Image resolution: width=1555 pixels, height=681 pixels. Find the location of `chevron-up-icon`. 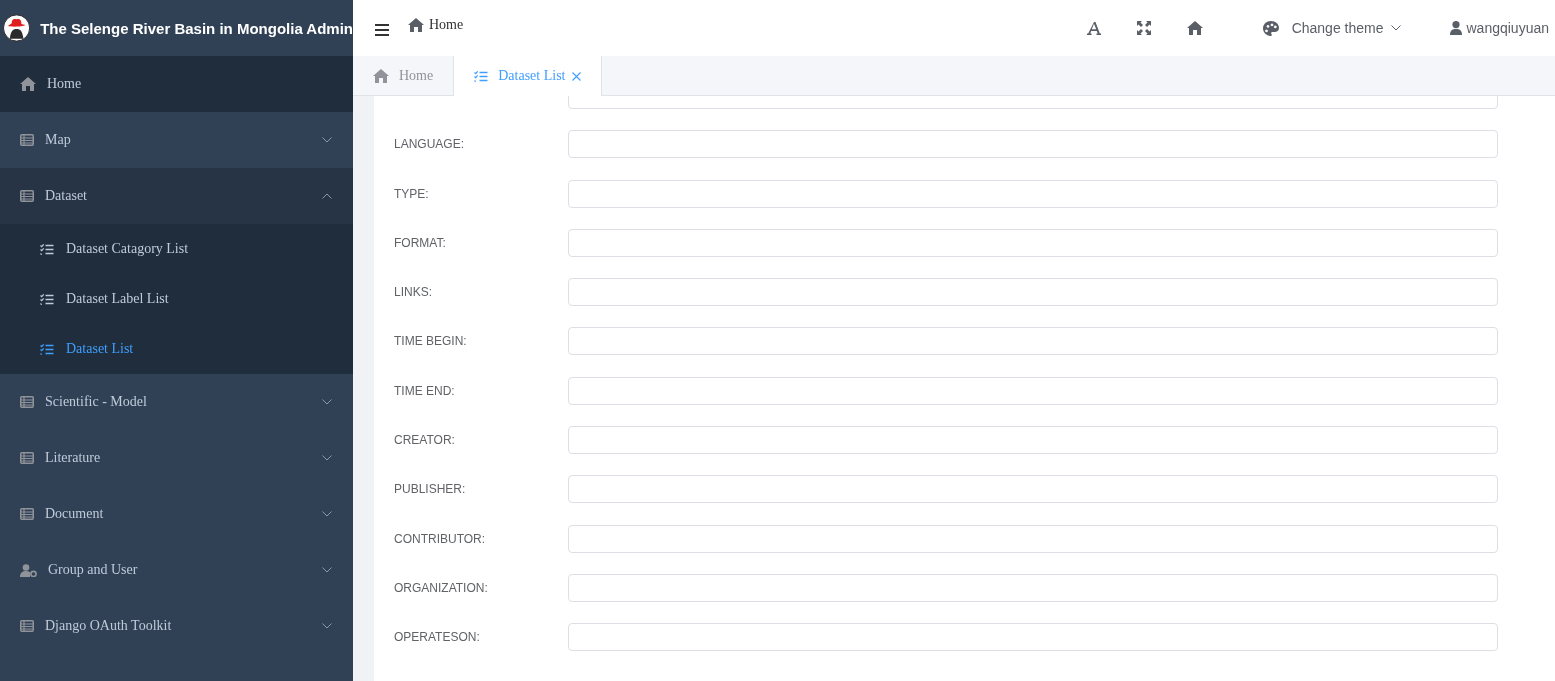

chevron-up-icon is located at coordinates (327, 196).